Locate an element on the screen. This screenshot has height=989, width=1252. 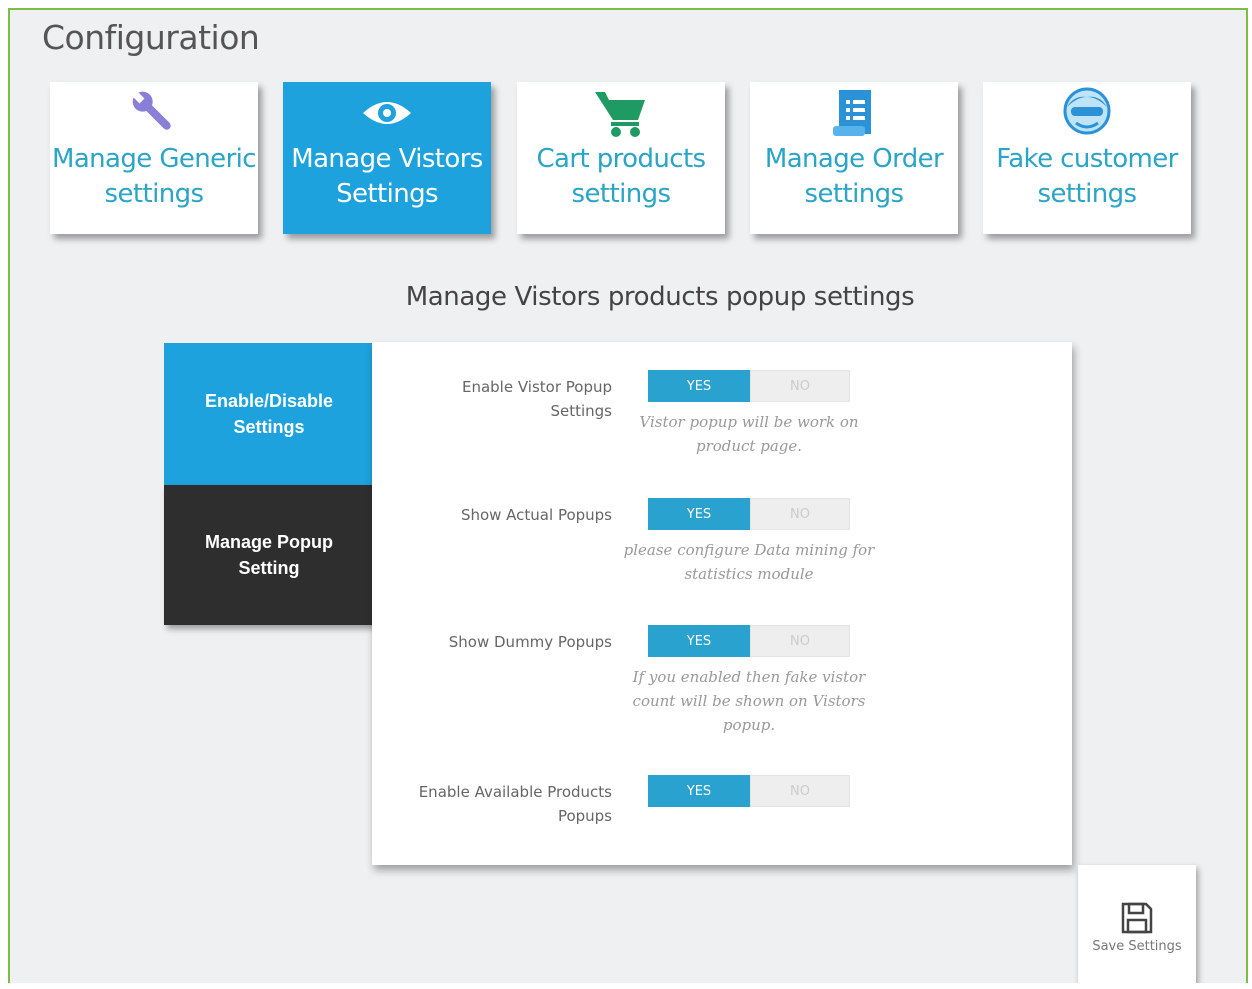
setting-label: Show Actual Popups is located at coordinates (536, 515).